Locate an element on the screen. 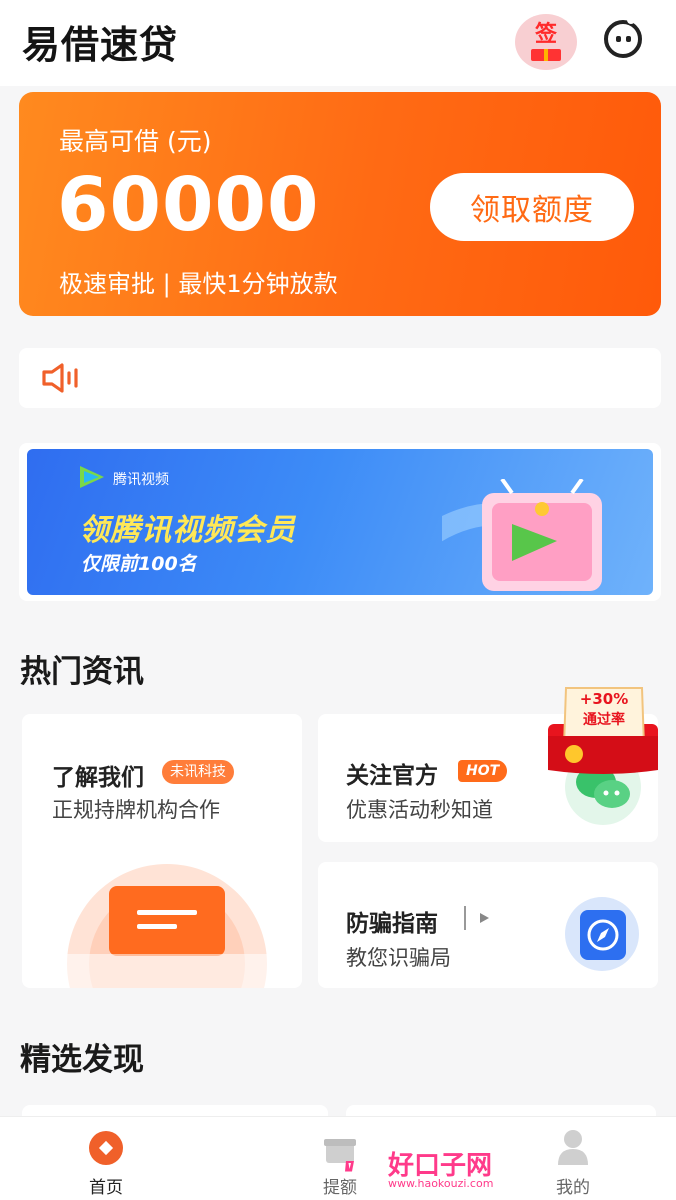 This screenshot has height=1200, width=676. speaker-icon is located at coordinates (60, 378).